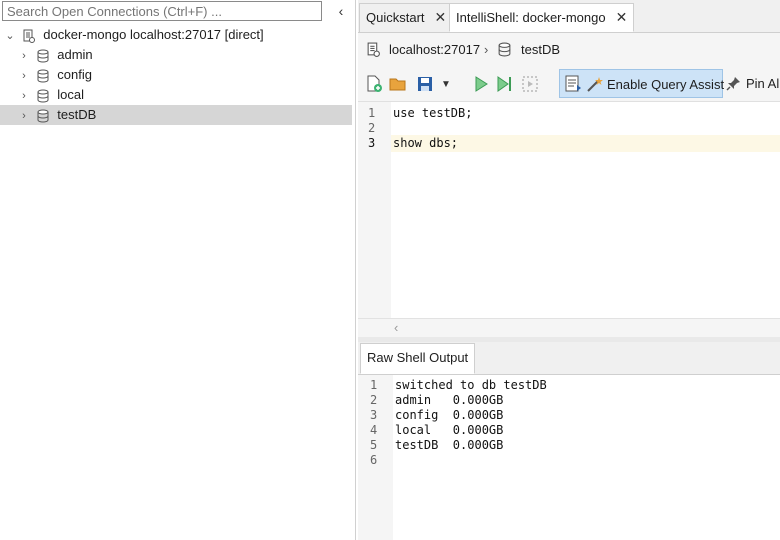 The image size is (780, 540). I want to click on tree-item-label: config, so click(74, 74).